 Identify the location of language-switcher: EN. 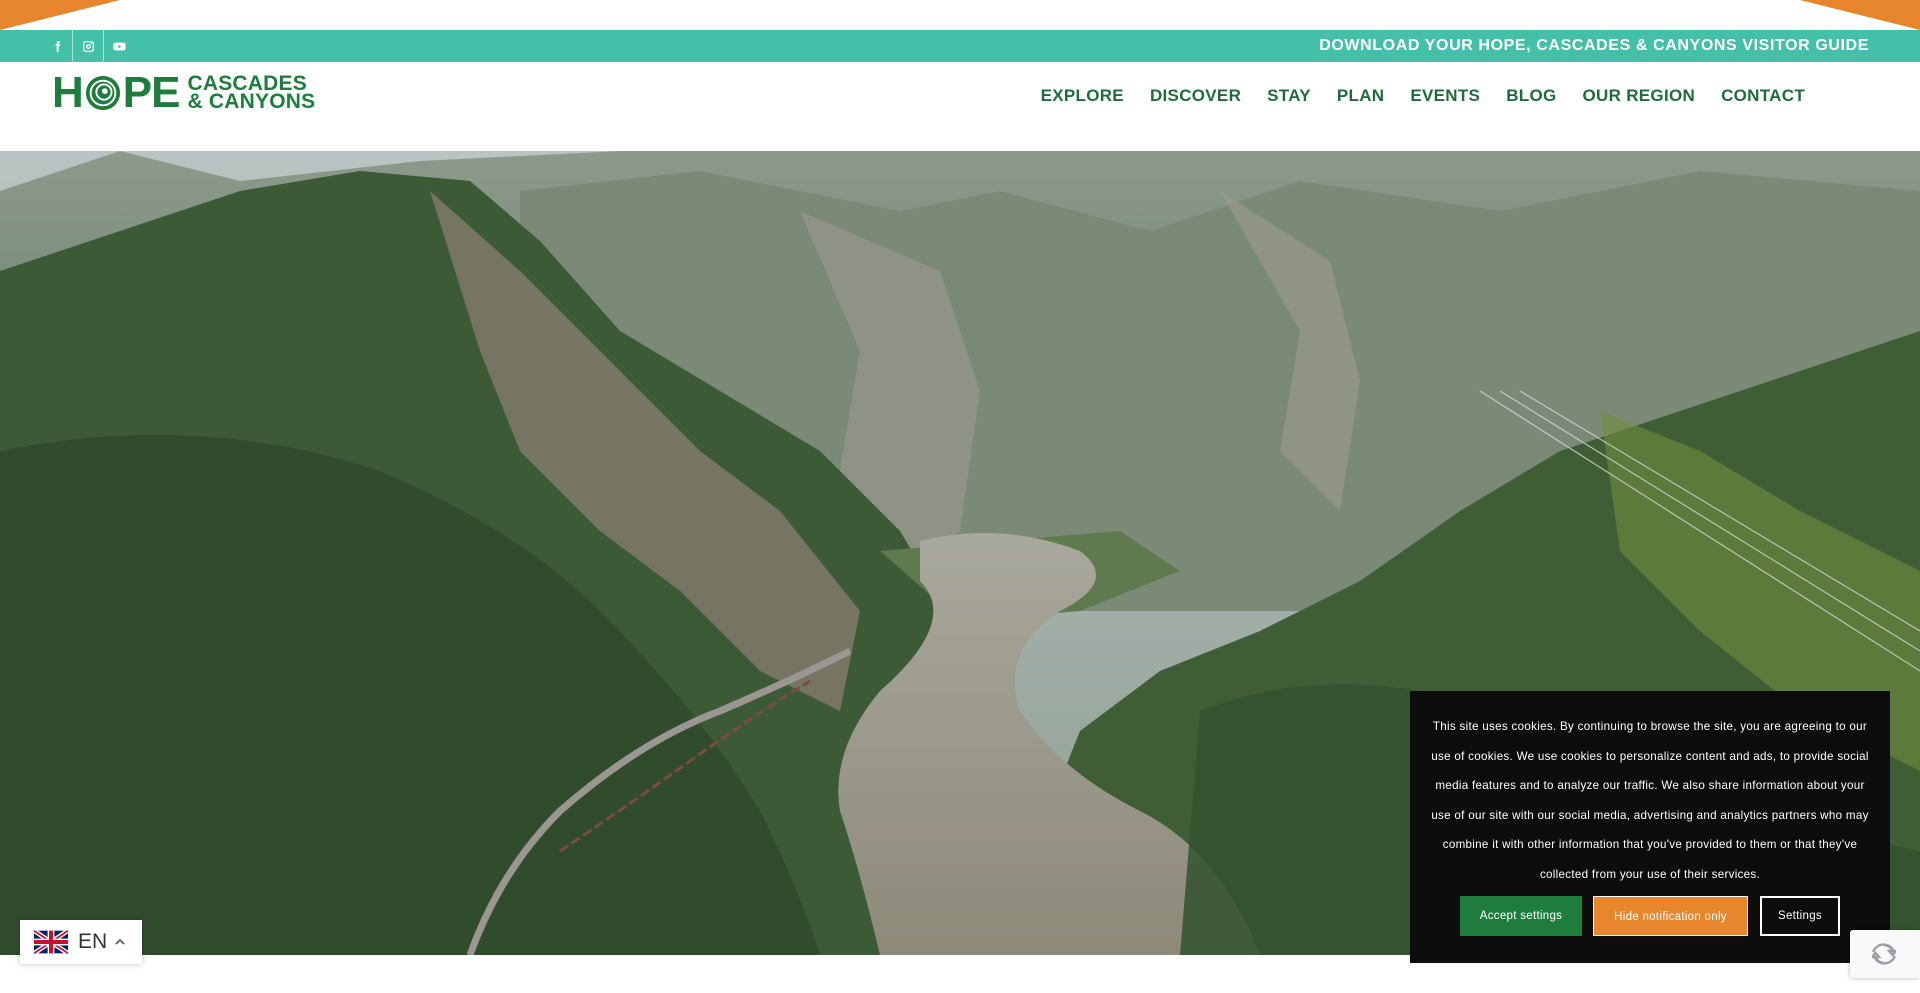
(81, 942).